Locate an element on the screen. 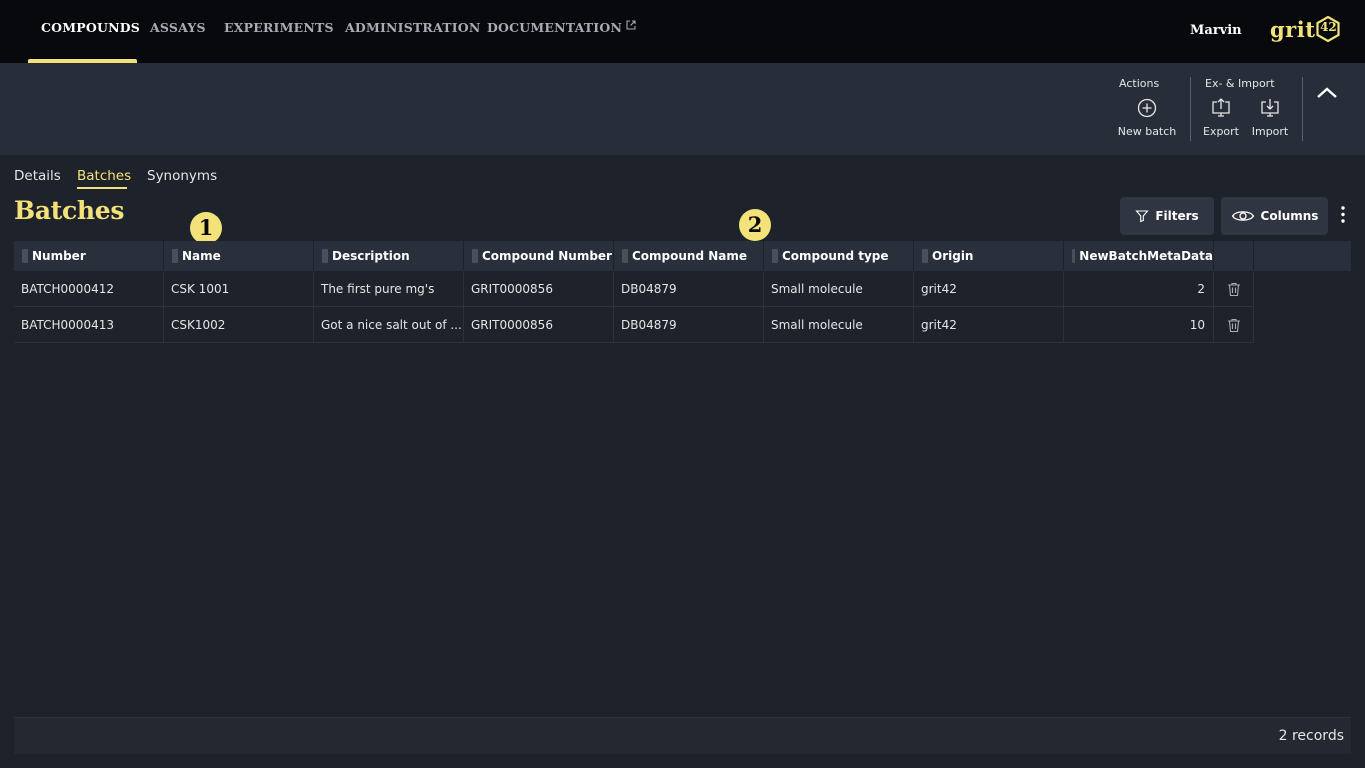 The width and height of the screenshot is (1365, 768). eye-icon is located at coordinates (1242, 216).